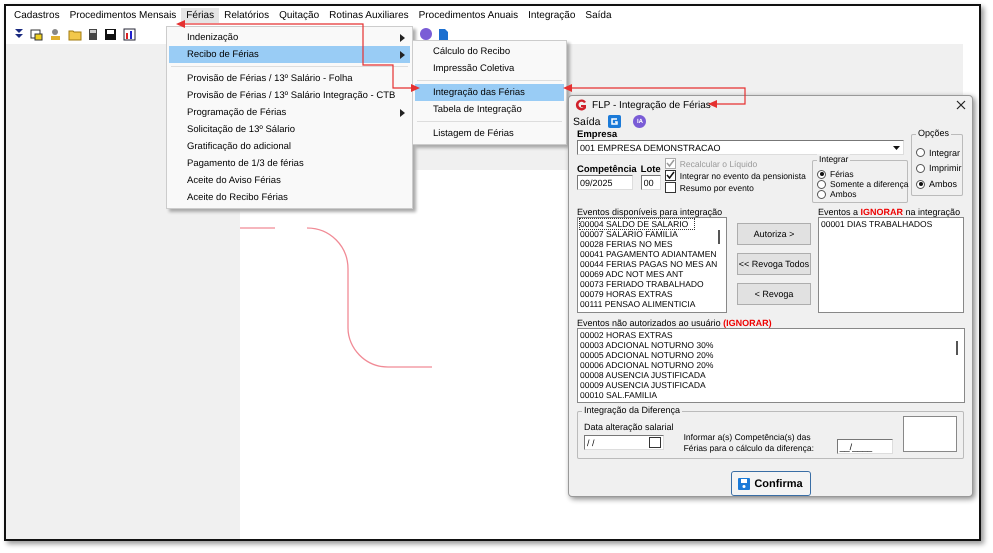  I want to click on list-label: Eventos a IGNORAR na integração, so click(890, 212).